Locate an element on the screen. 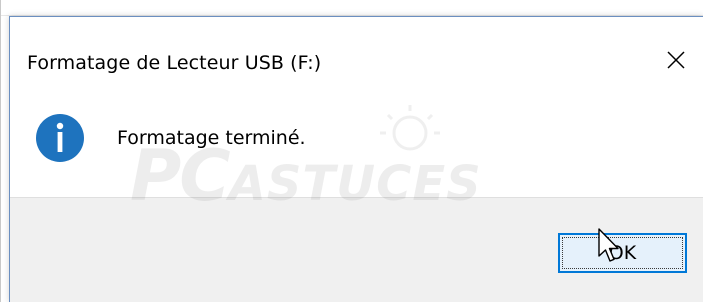  ok-button-label: OK is located at coordinates (622, 253).